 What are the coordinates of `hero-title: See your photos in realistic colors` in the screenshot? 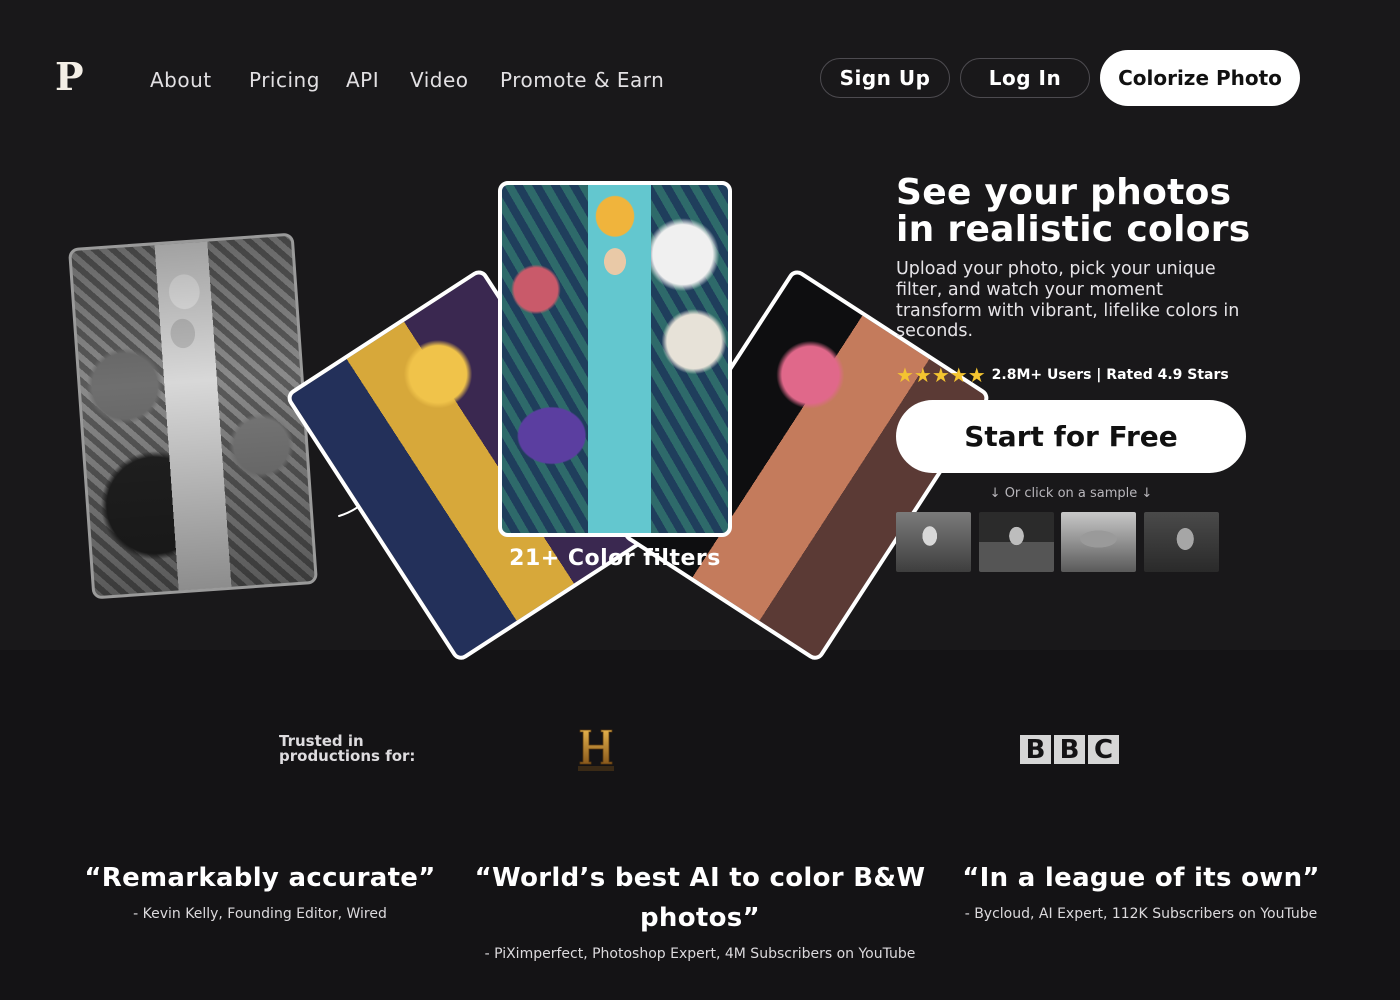 It's located at (1106, 211).